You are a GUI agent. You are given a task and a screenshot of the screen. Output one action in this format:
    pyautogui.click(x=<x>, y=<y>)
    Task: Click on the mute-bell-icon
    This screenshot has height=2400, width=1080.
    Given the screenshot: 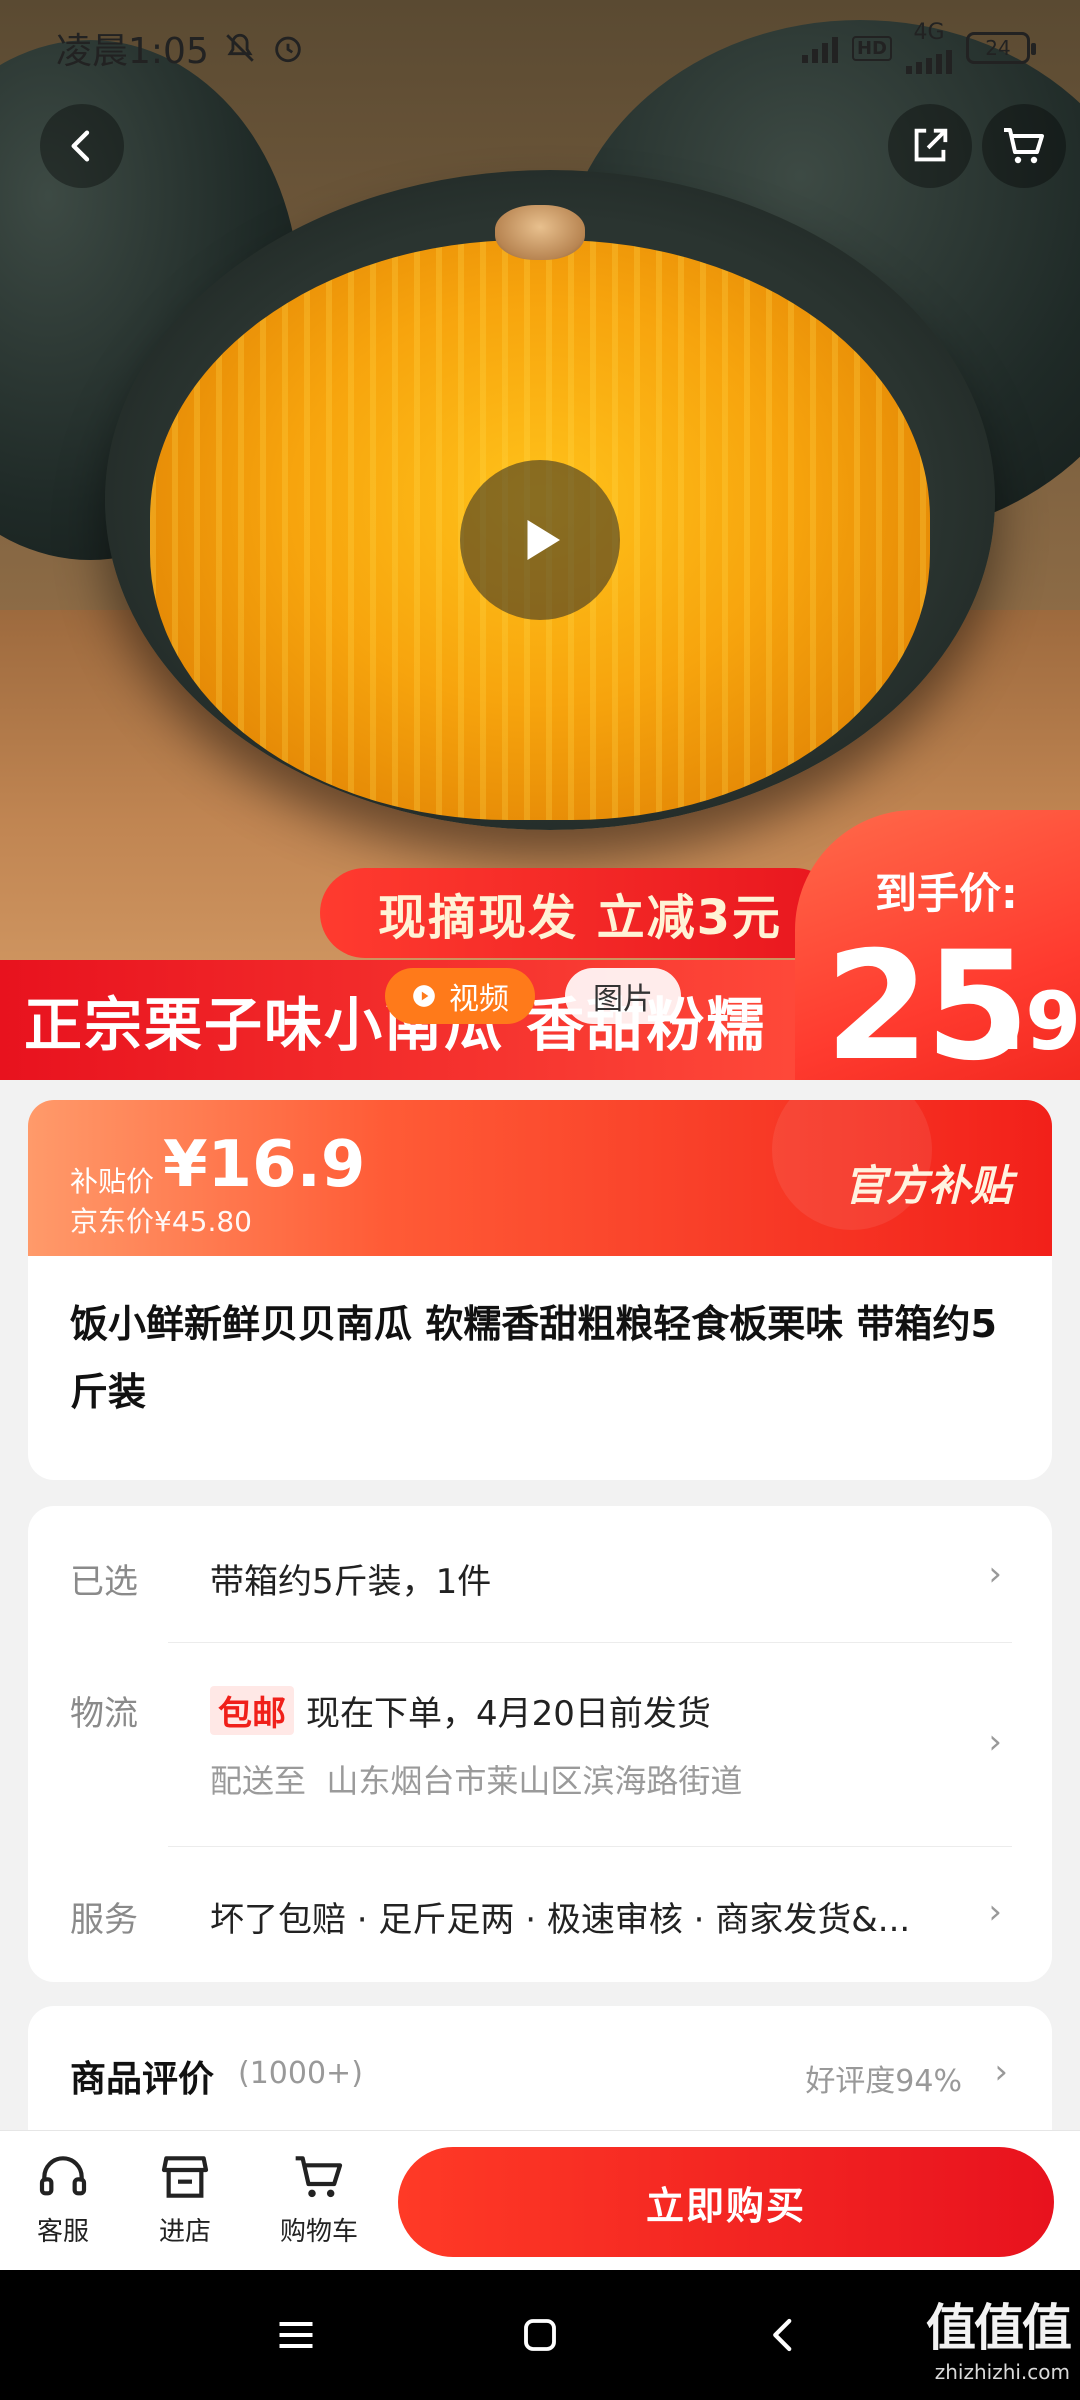 What is the action you would take?
    pyautogui.click(x=240, y=47)
    